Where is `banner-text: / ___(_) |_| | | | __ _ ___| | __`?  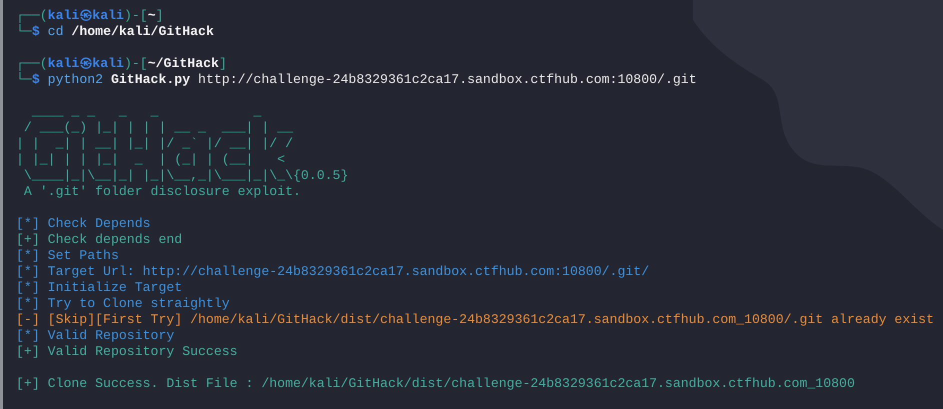
banner-text: / ___(_) |_| | | | __ _ ___| | __ is located at coordinates (157, 127).